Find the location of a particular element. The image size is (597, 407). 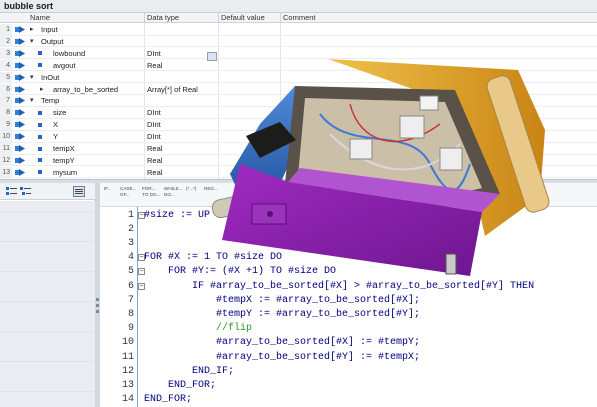

code-line: END_IF; is located at coordinates (189, 371).